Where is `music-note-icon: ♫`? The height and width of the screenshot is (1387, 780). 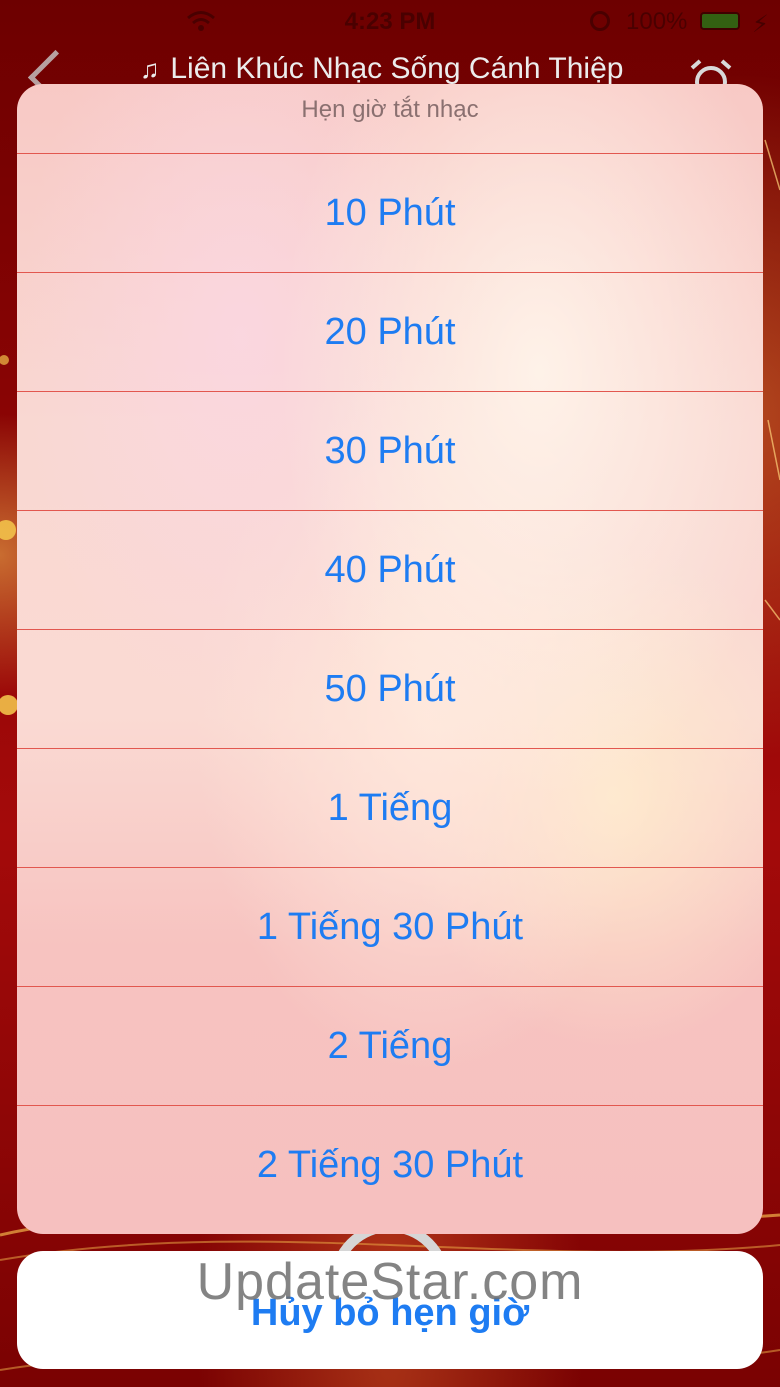
music-note-icon: ♫ is located at coordinates (150, 69).